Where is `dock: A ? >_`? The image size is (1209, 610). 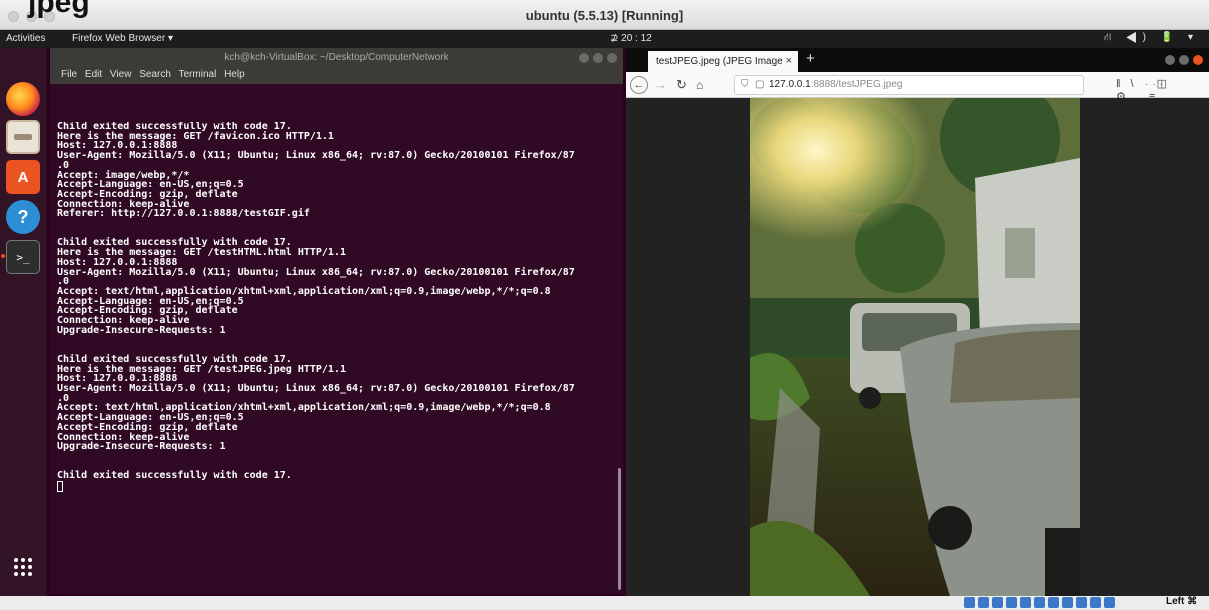 dock: A ? >_ is located at coordinates (23, 322).